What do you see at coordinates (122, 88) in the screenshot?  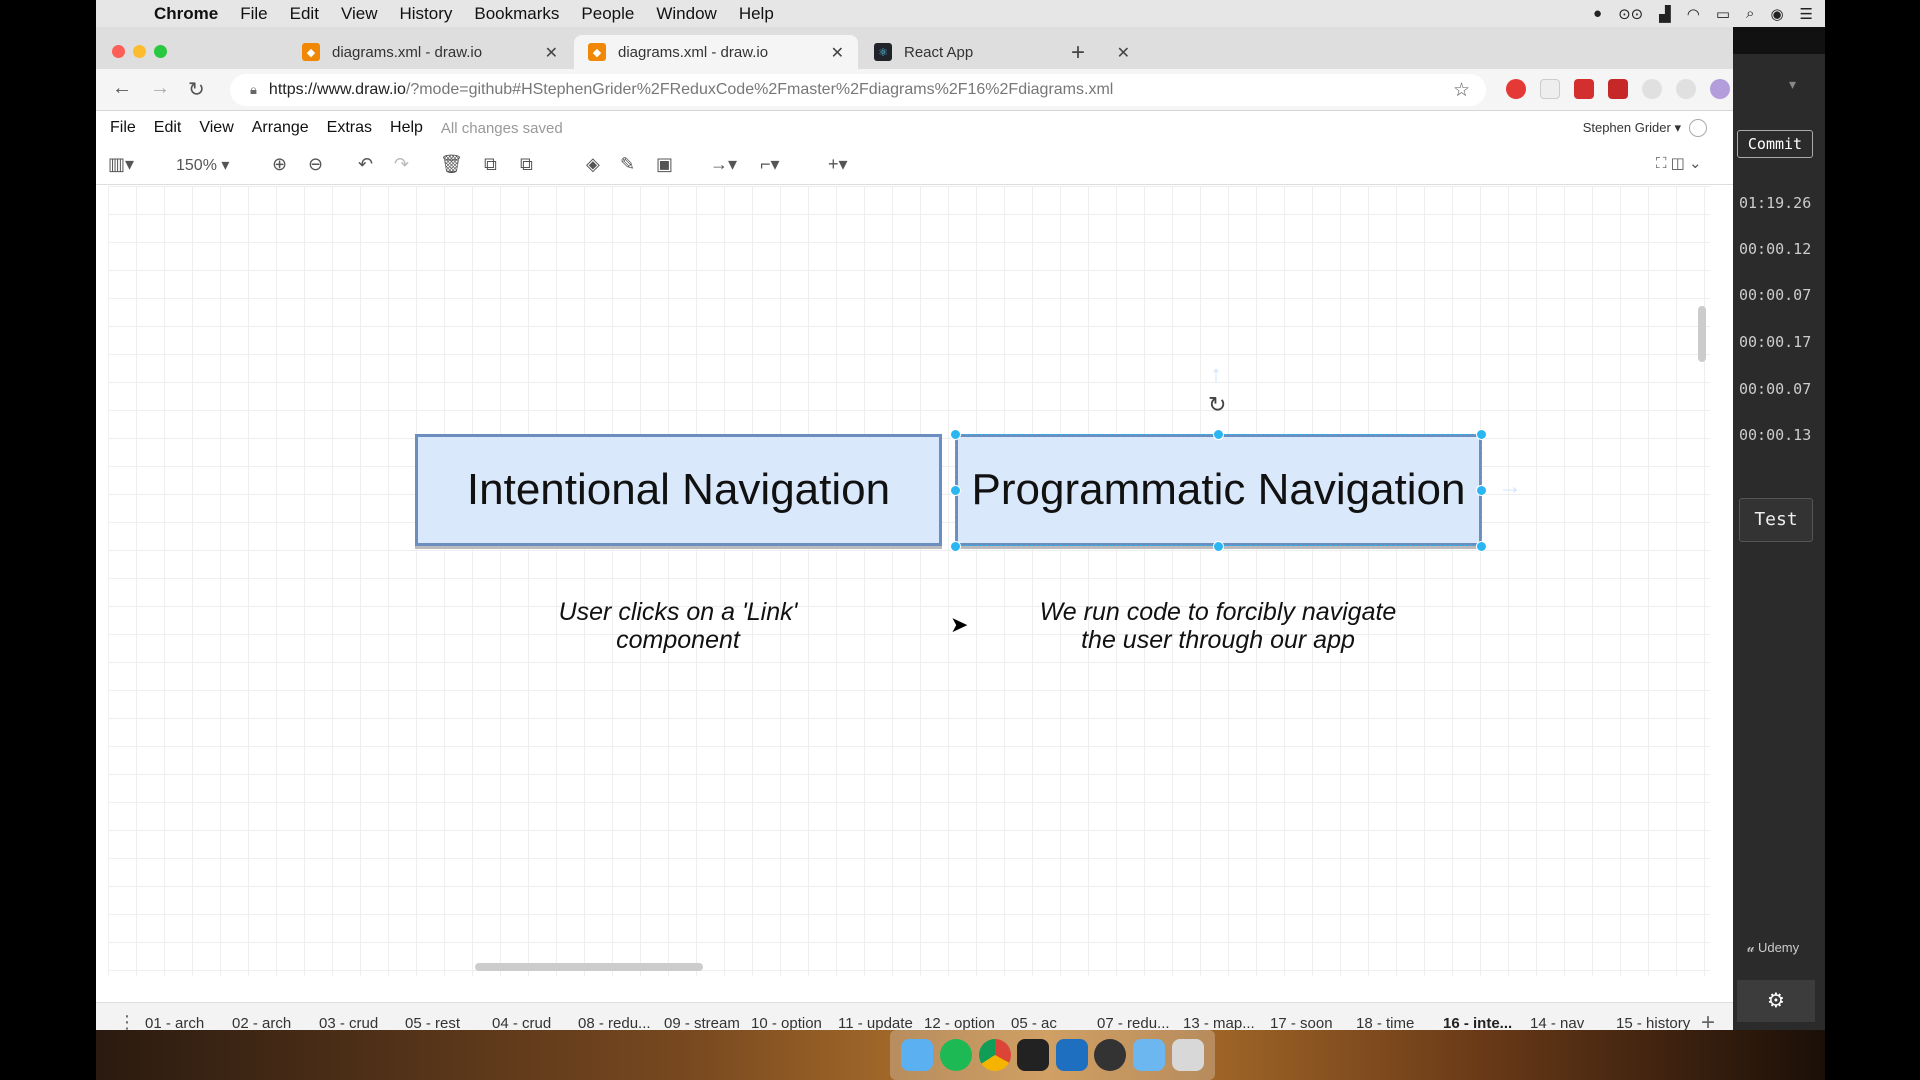 I see `back-arrow-icon: ←` at bounding box center [122, 88].